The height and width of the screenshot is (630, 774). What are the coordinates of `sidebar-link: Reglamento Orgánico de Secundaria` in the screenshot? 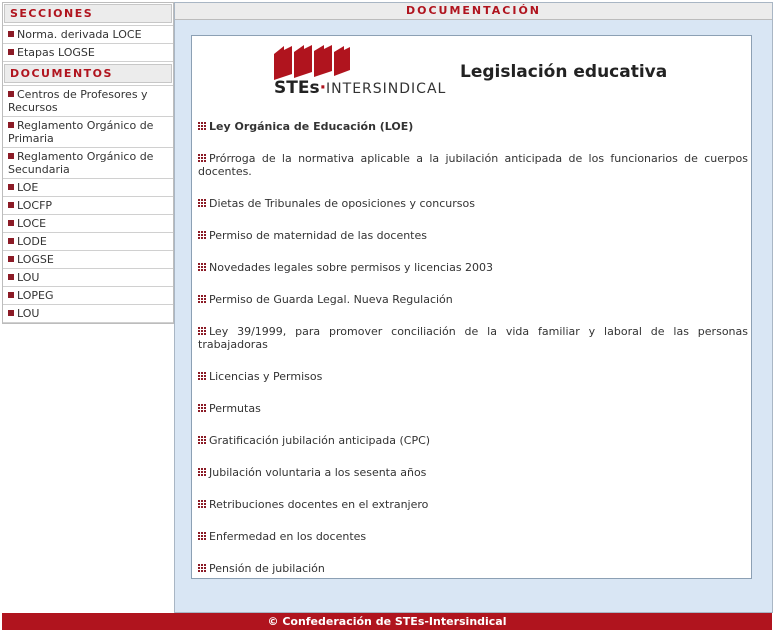 It's located at (88, 162).